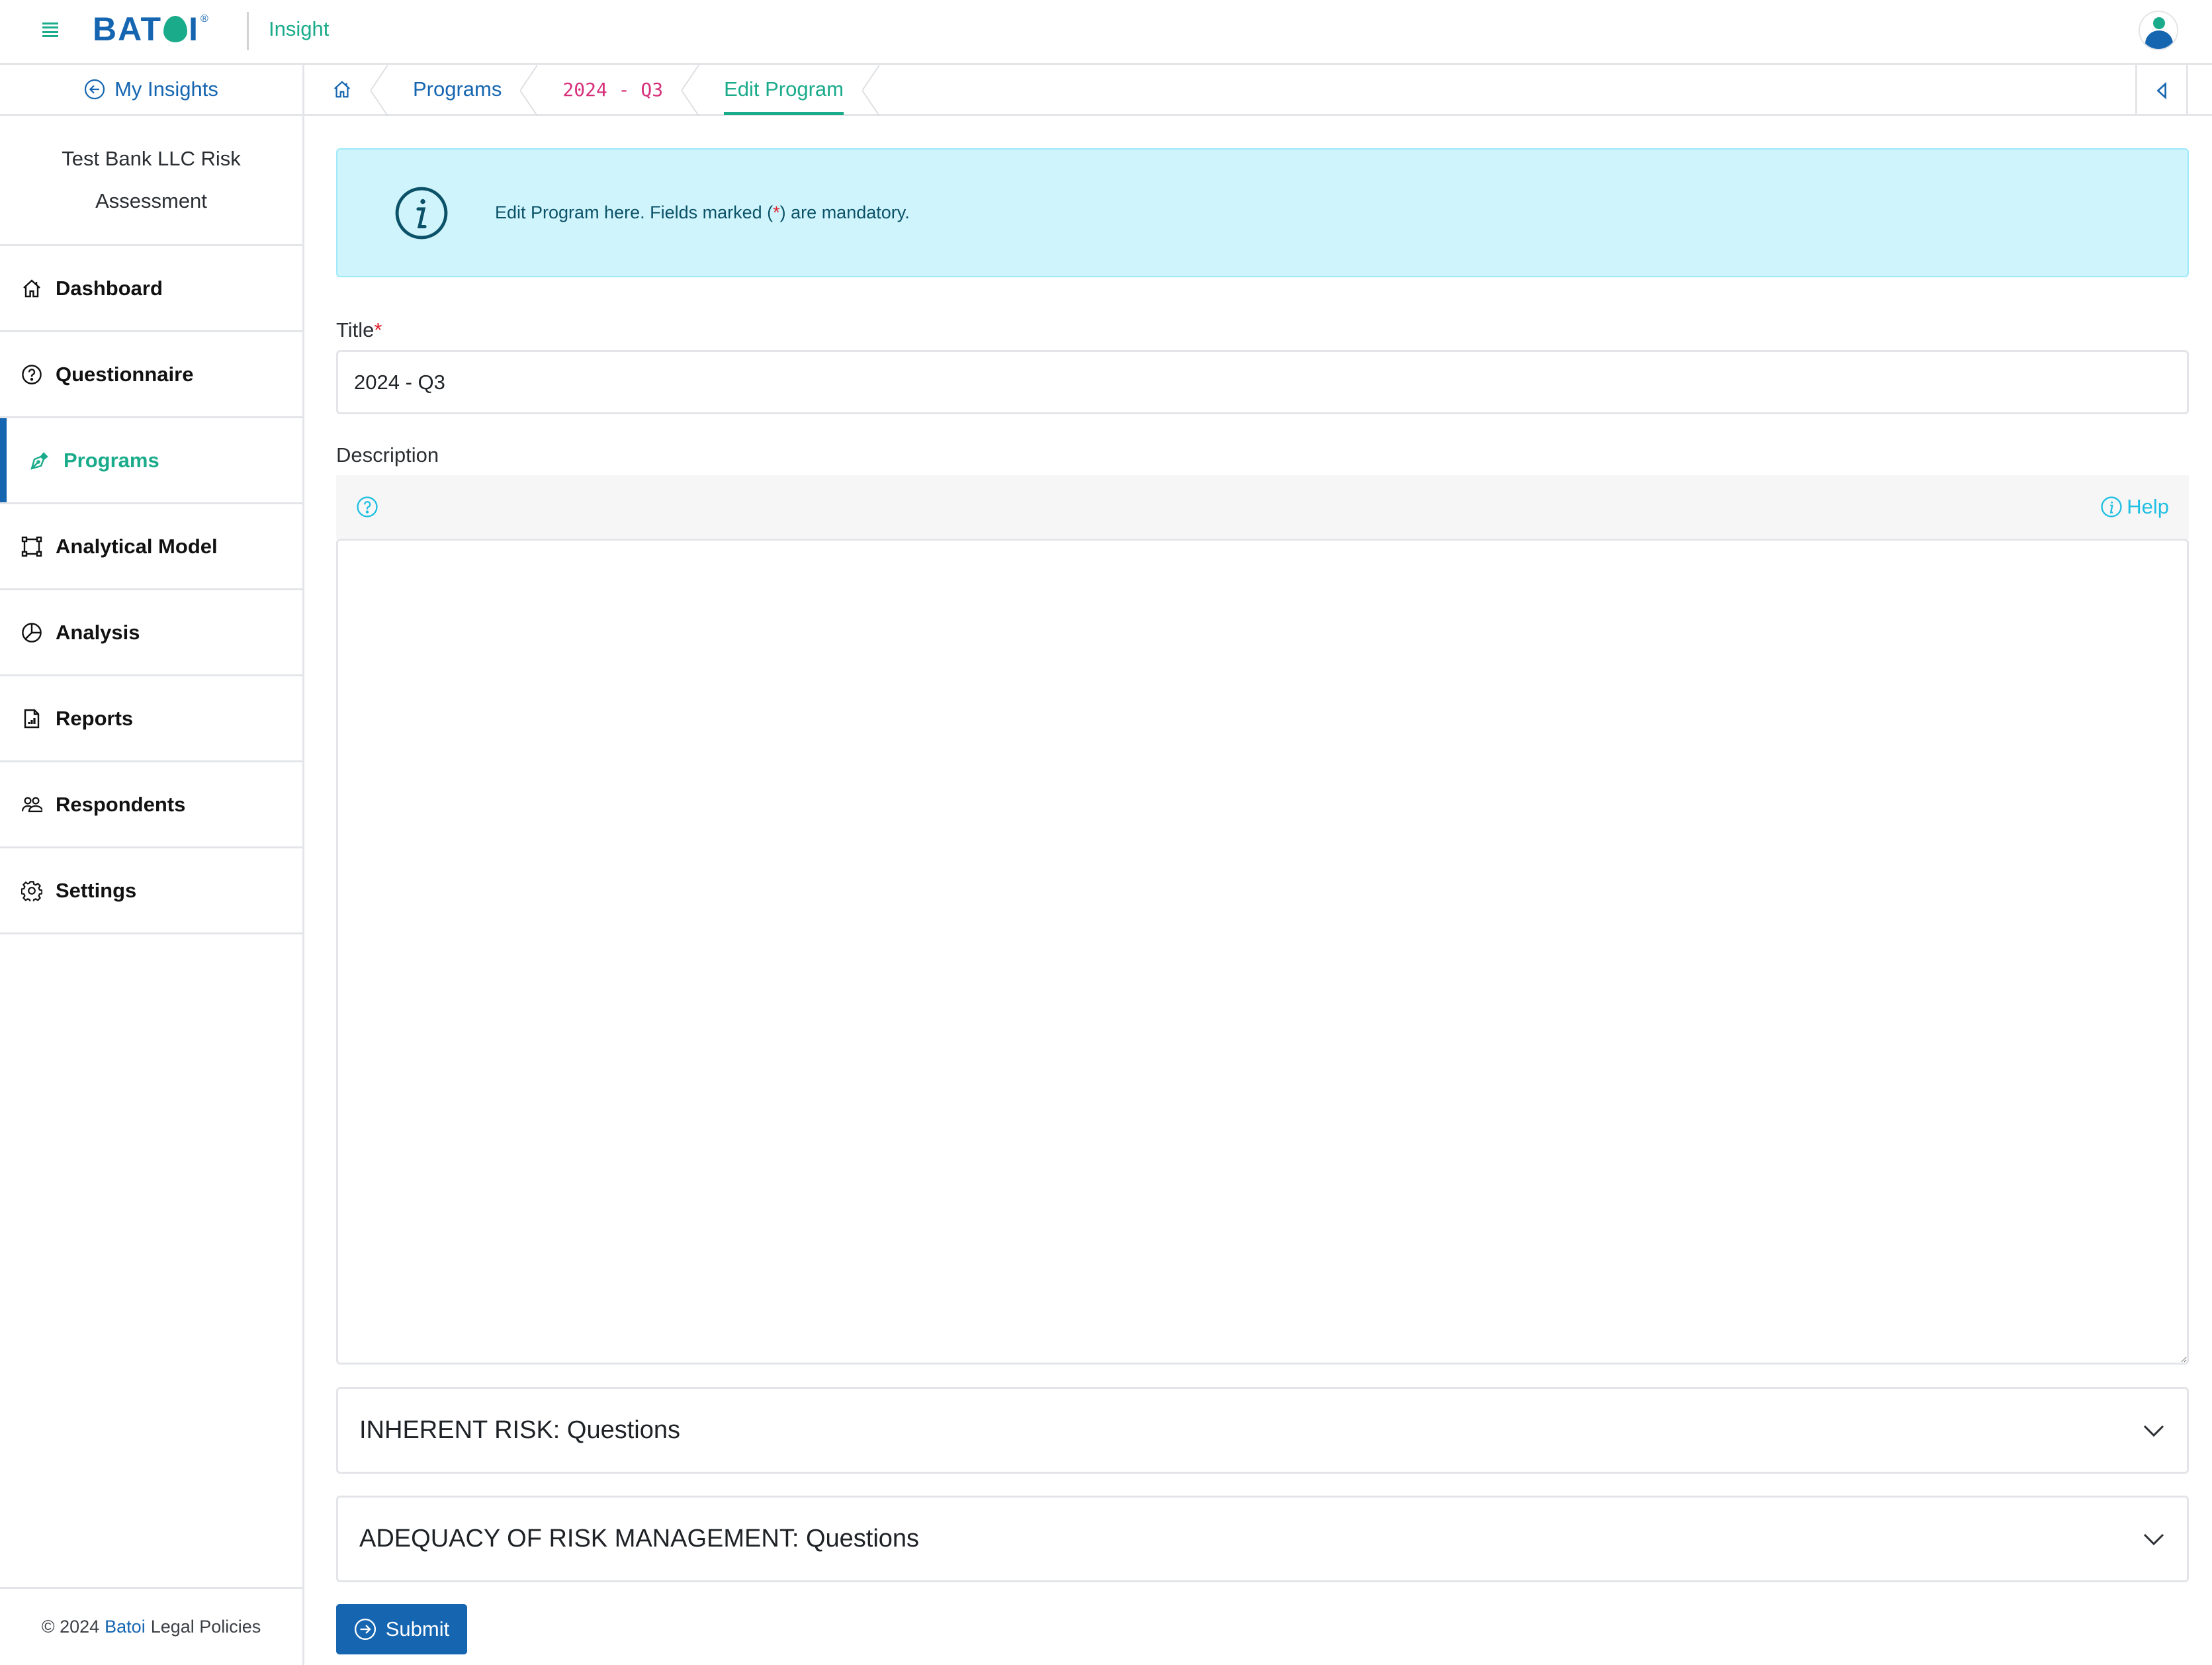  I want to click on breadcrumb-edit-program: Edit Program, so click(786, 90).